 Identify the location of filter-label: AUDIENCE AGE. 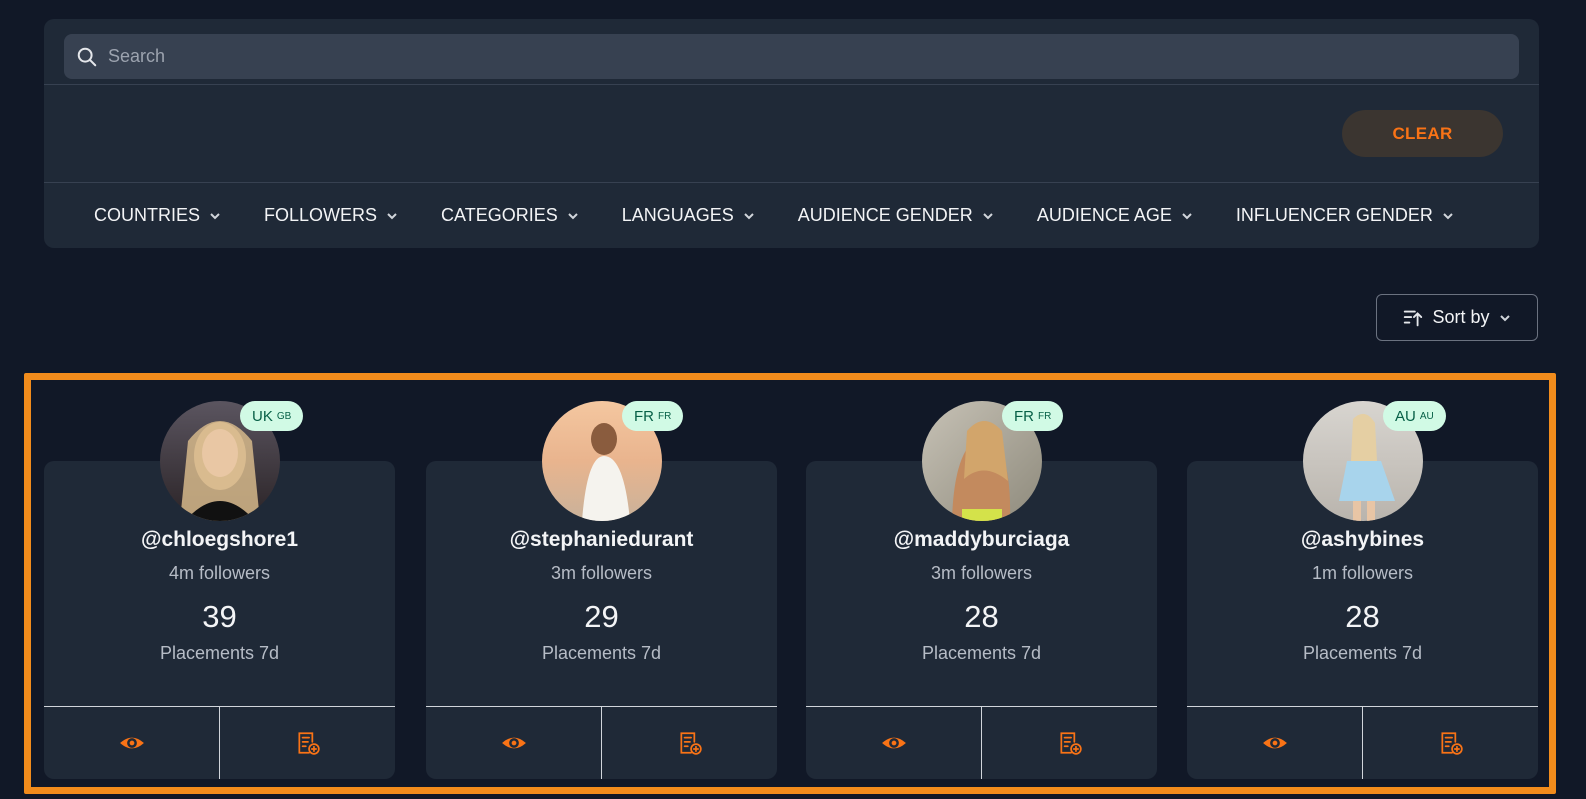
(1104, 215).